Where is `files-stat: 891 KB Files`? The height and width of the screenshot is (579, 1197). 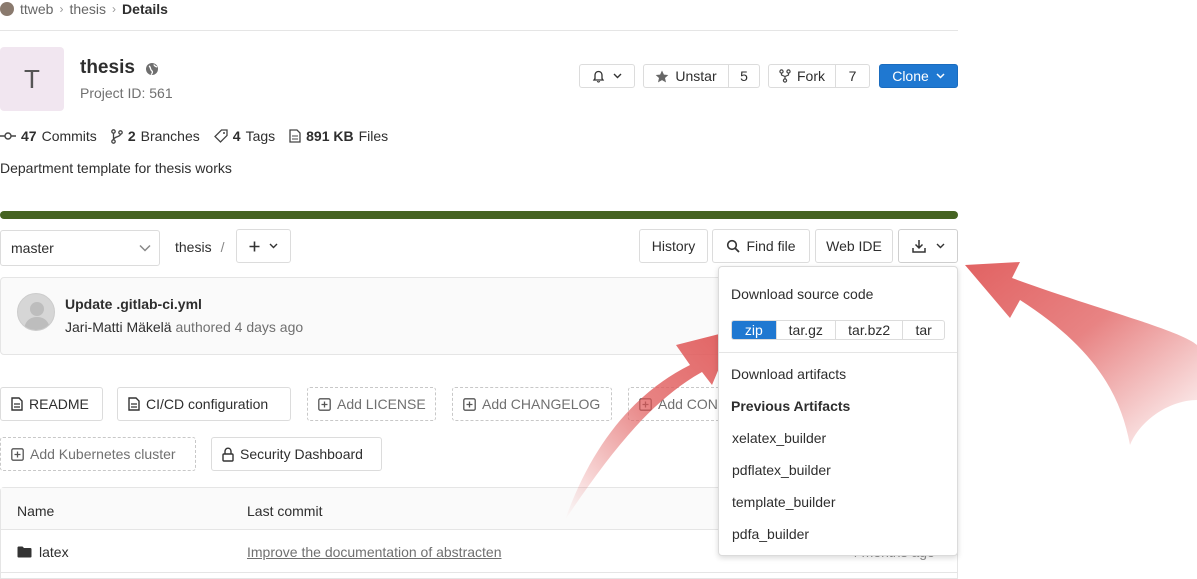
files-stat: 891 KB Files is located at coordinates (338, 136).